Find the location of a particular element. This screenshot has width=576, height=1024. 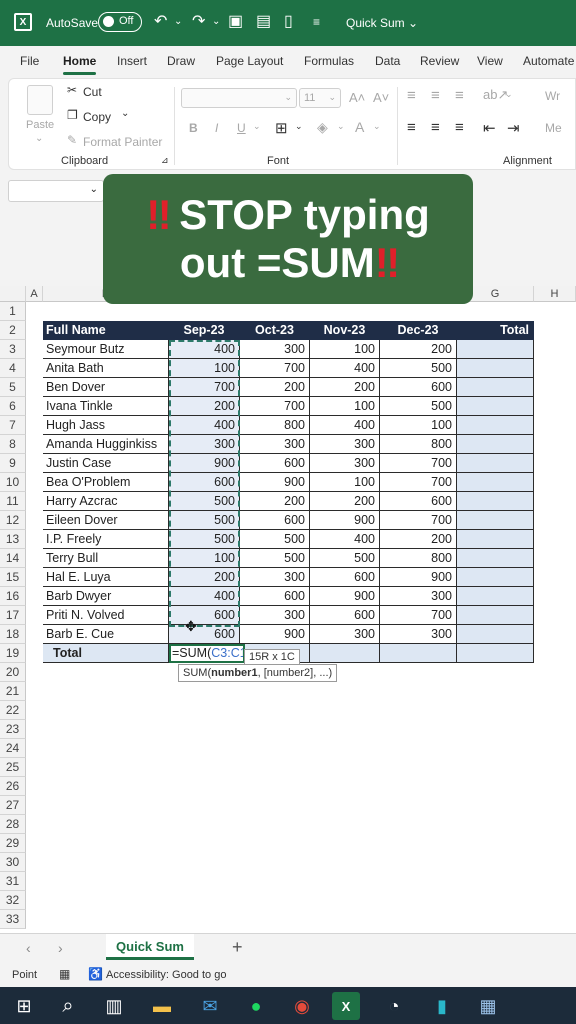

format-painter-button: Format Painter is located at coordinates (122, 142).